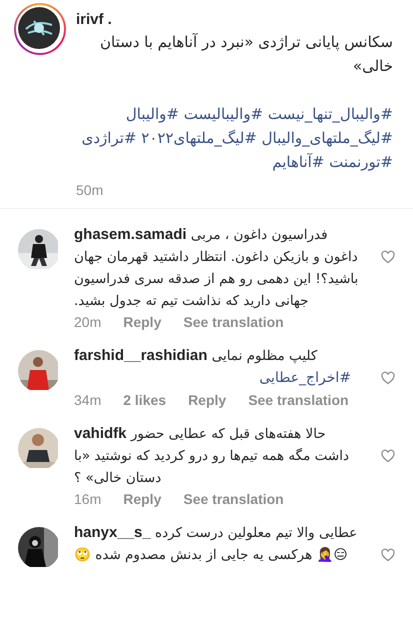 This screenshot has width=413, height=640. What do you see at coordinates (327, 138) in the screenshot?
I see `hashtag-link: #لیگ_ملتهای_والیبال` at bounding box center [327, 138].